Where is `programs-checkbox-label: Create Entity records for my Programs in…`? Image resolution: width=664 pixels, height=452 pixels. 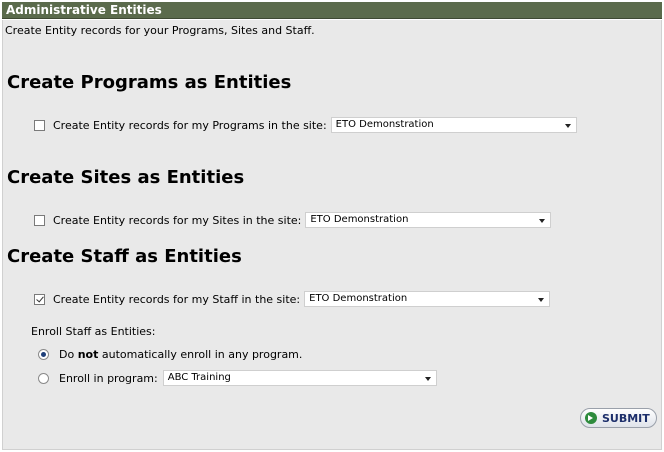
programs-checkbox-label: Create Entity records for my Programs in… is located at coordinates (190, 125).